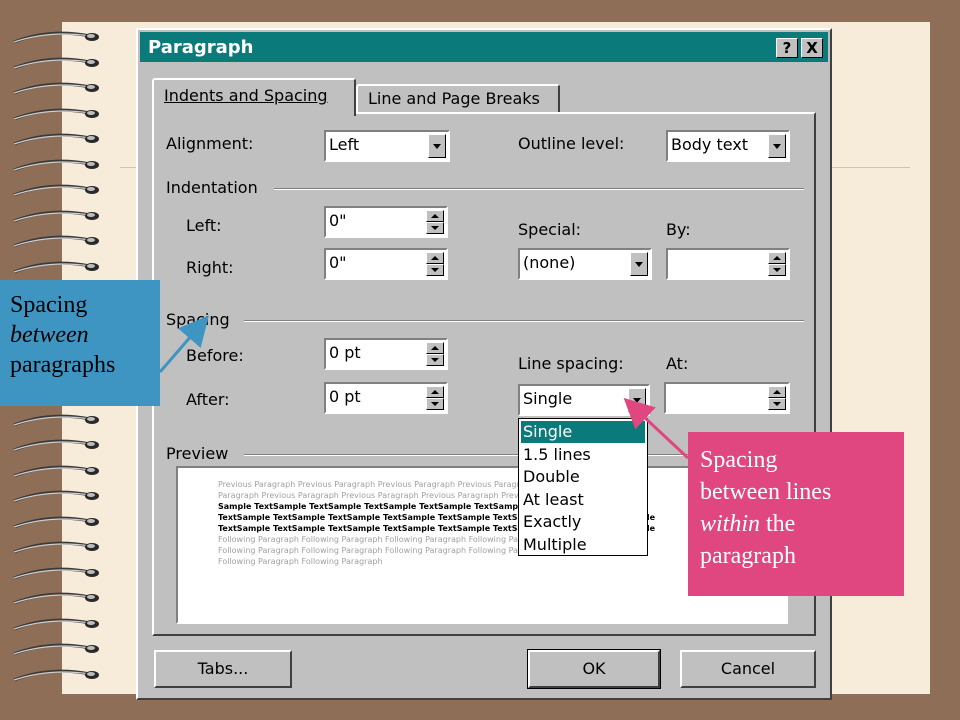 Image resolution: width=960 pixels, height=720 pixels. I want to click on alignment-value: Left, so click(344, 144).